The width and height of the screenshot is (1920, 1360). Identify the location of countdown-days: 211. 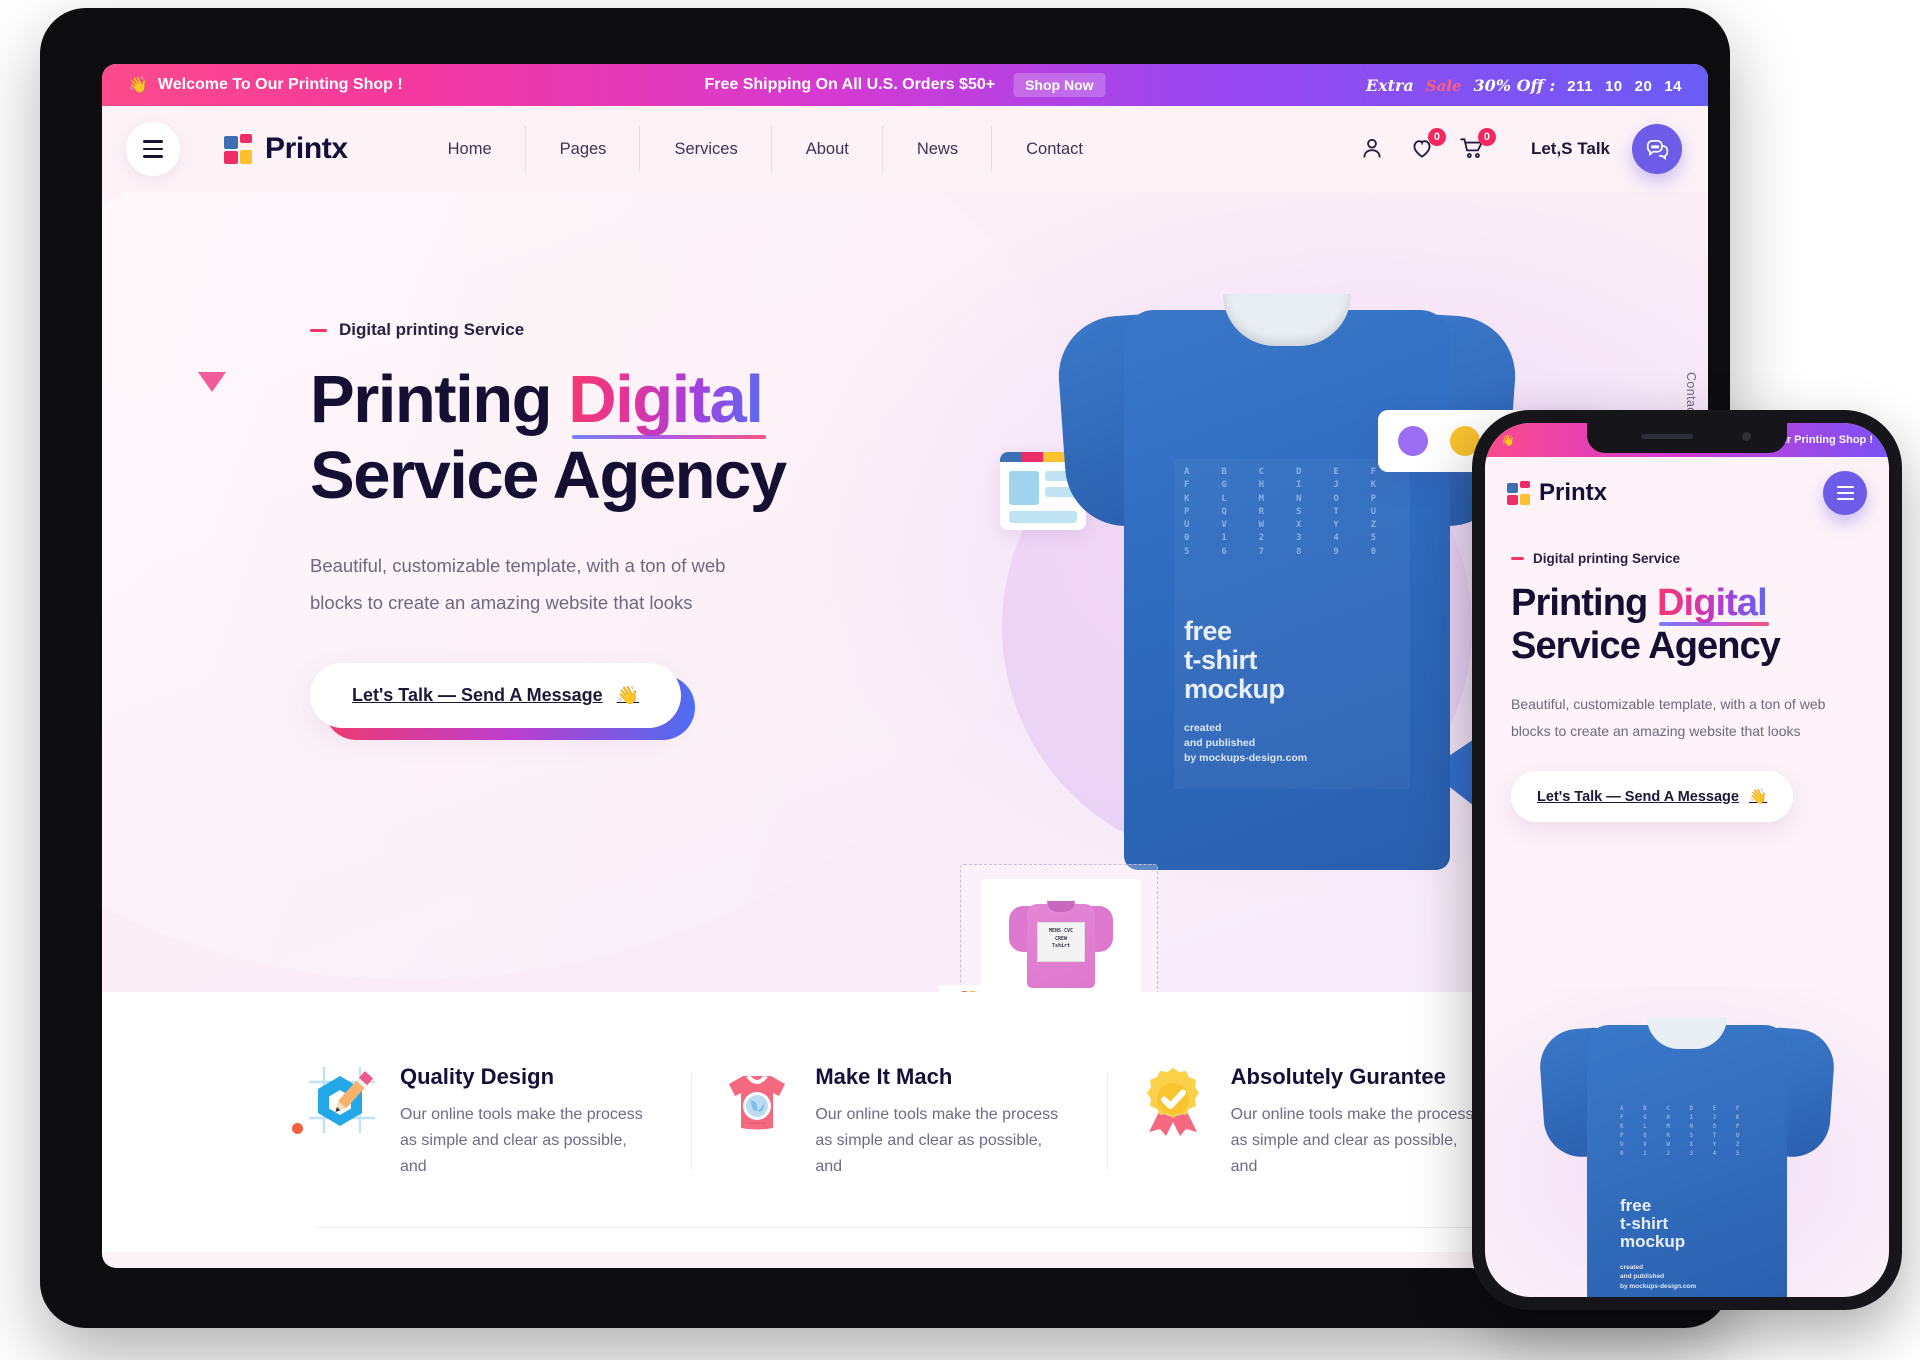
(1580, 86).